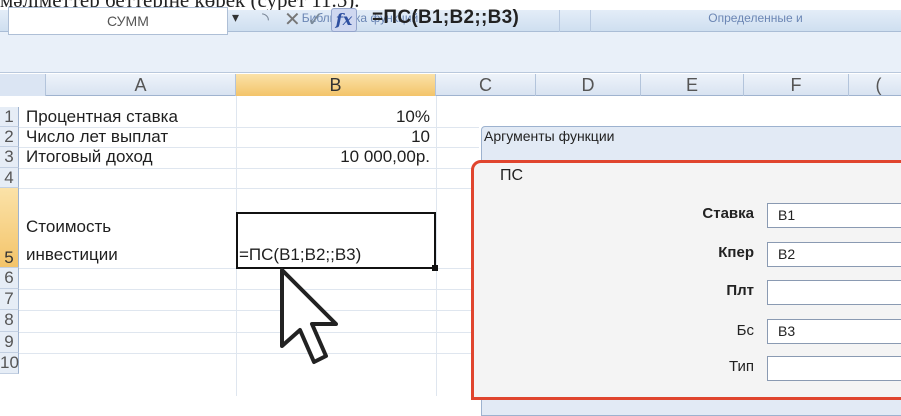 Image resolution: width=901 pixels, height=416 pixels. I want to click on column-header-a: A, so click(141, 85).